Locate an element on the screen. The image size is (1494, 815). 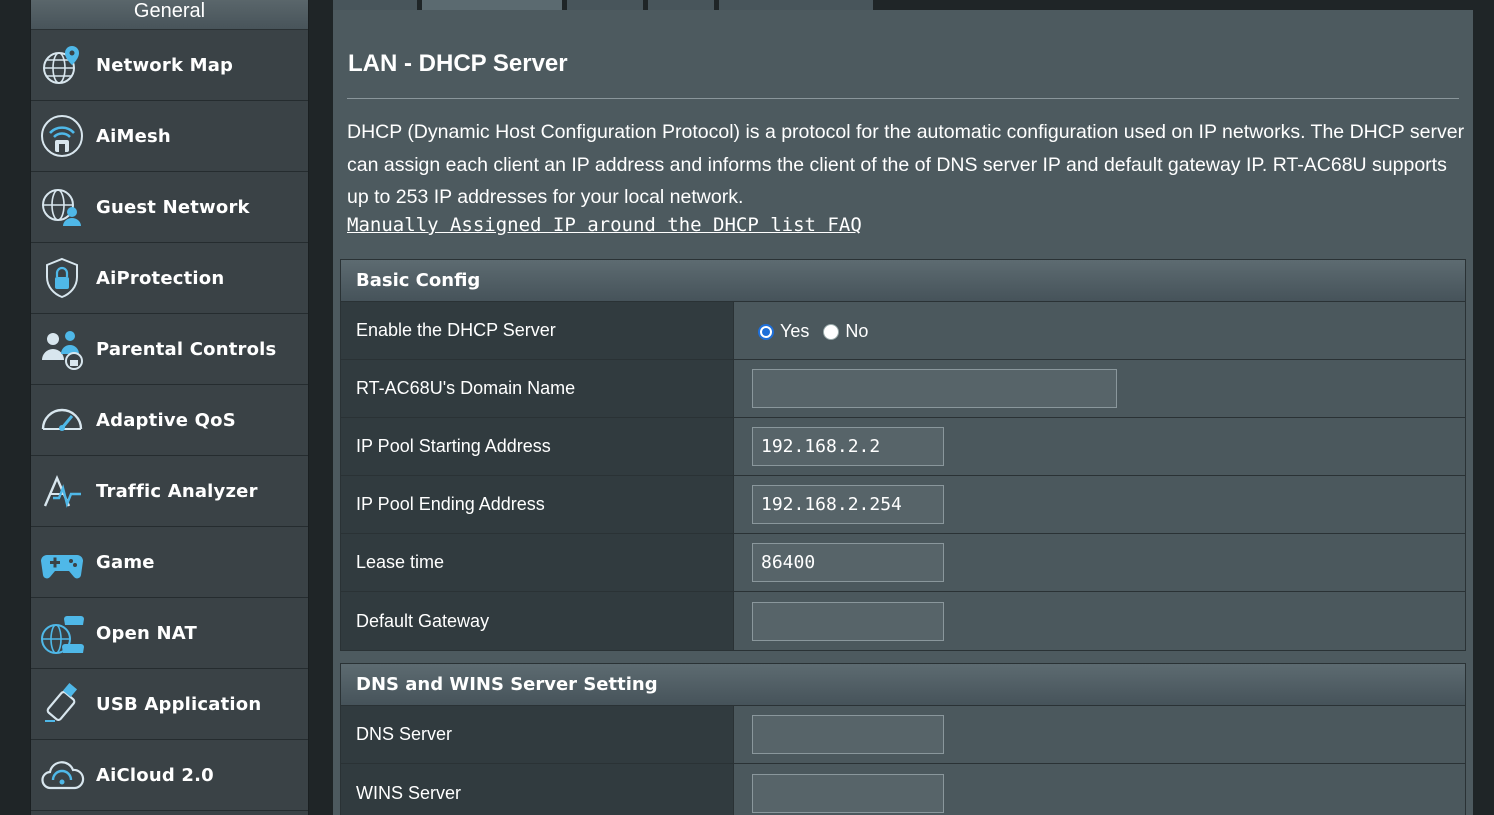
sidebar-item-guest-network: Guest Network is located at coordinates (169, 207).